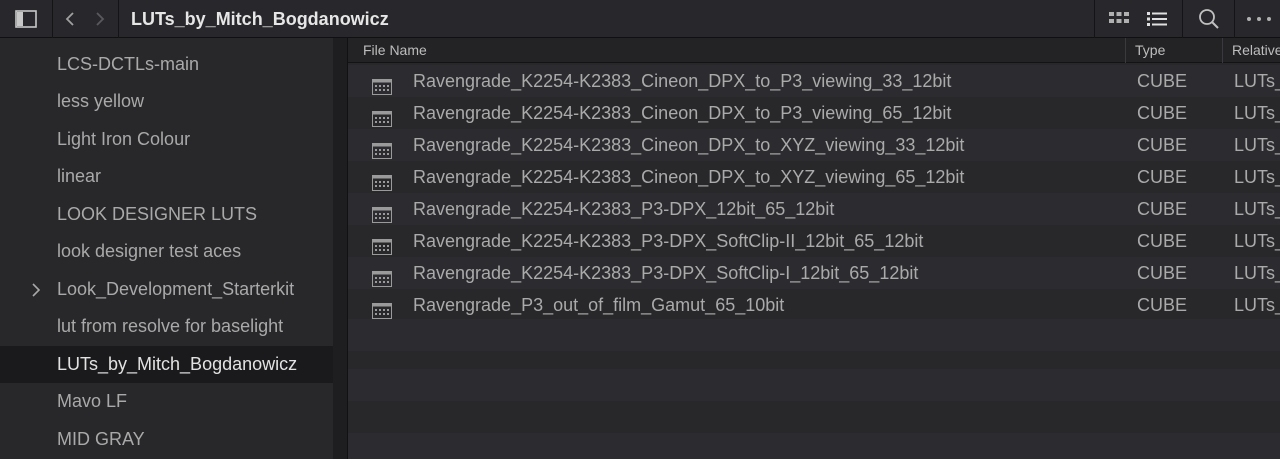  What do you see at coordinates (170, 326) in the screenshot?
I see `sidebar-item-label: lut from resolve for baselight` at bounding box center [170, 326].